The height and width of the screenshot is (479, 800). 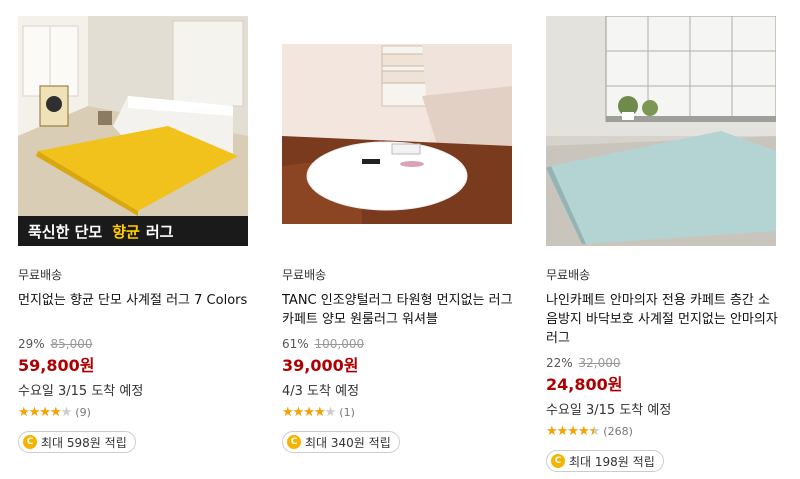 What do you see at coordinates (134, 344) in the screenshot?
I see `discount-row: 29% 85,000` at bounding box center [134, 344].